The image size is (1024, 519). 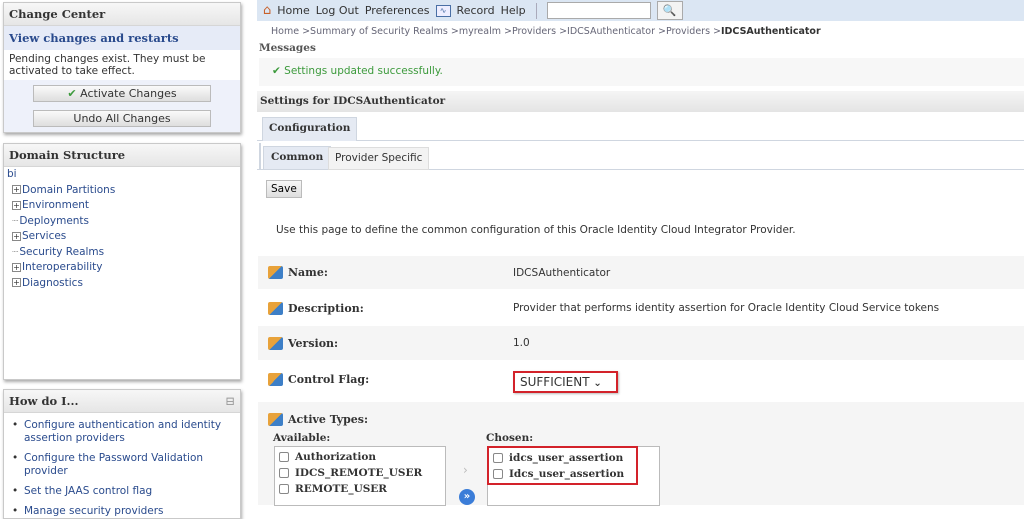 What do you see at coordinates (443, 10) in the screenshot?
I see `record-icon: ∿` at bounding box center [443, 10].